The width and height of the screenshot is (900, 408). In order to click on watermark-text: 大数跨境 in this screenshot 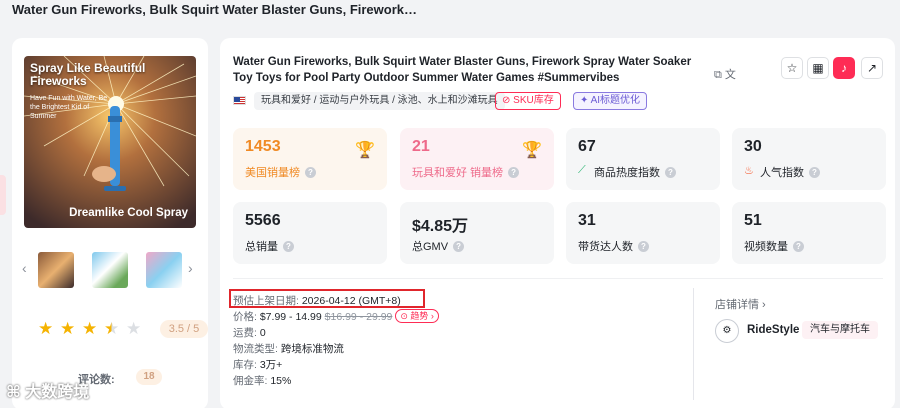, I will do `click(57, 392)`.